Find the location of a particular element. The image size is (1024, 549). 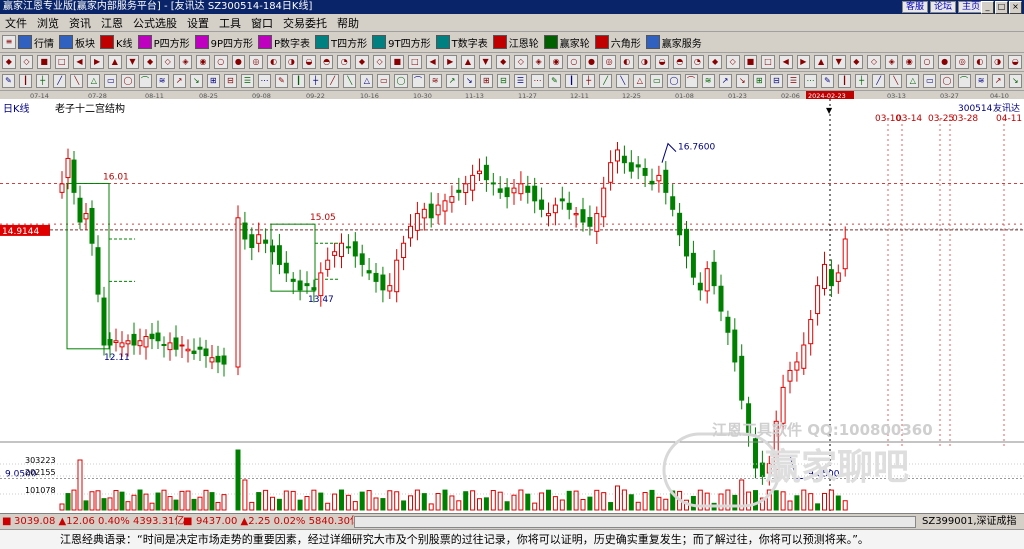

draw-tool-11-icon: ◈ is located at coordinates (185, 62).